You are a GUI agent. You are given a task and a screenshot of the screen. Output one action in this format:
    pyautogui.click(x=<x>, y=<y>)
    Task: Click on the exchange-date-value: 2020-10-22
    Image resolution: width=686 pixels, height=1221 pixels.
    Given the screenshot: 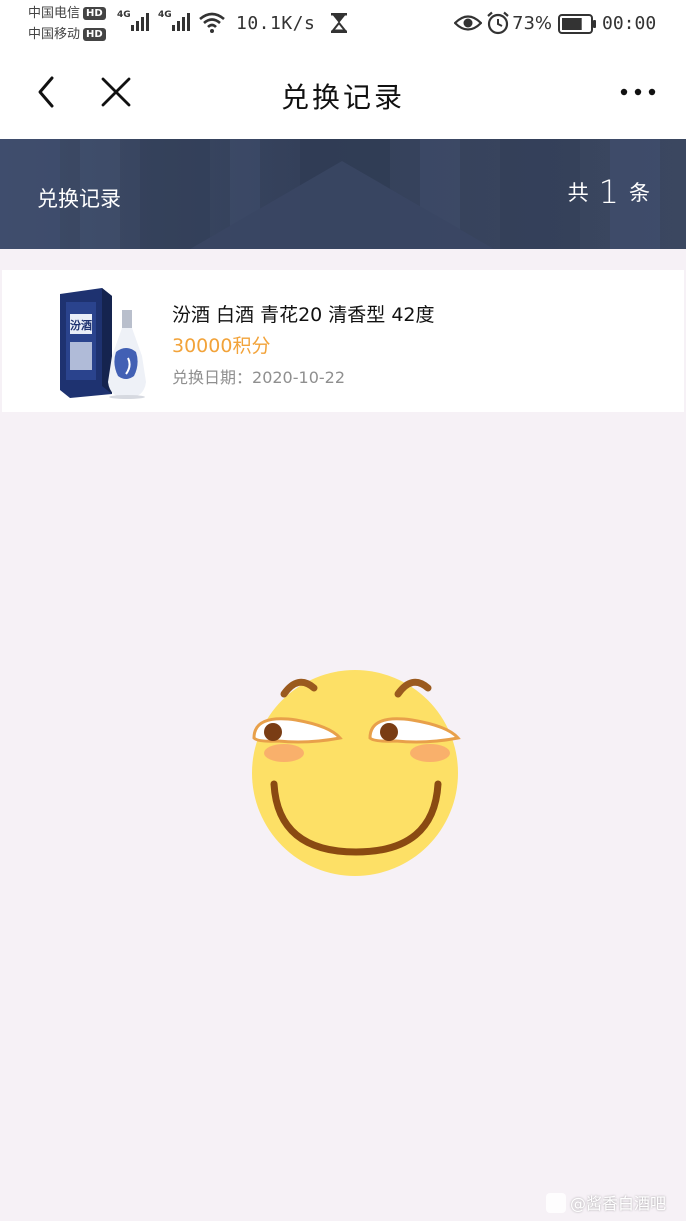 What is the action you would take?
    pyautogui.click(x=298, y=377)
    